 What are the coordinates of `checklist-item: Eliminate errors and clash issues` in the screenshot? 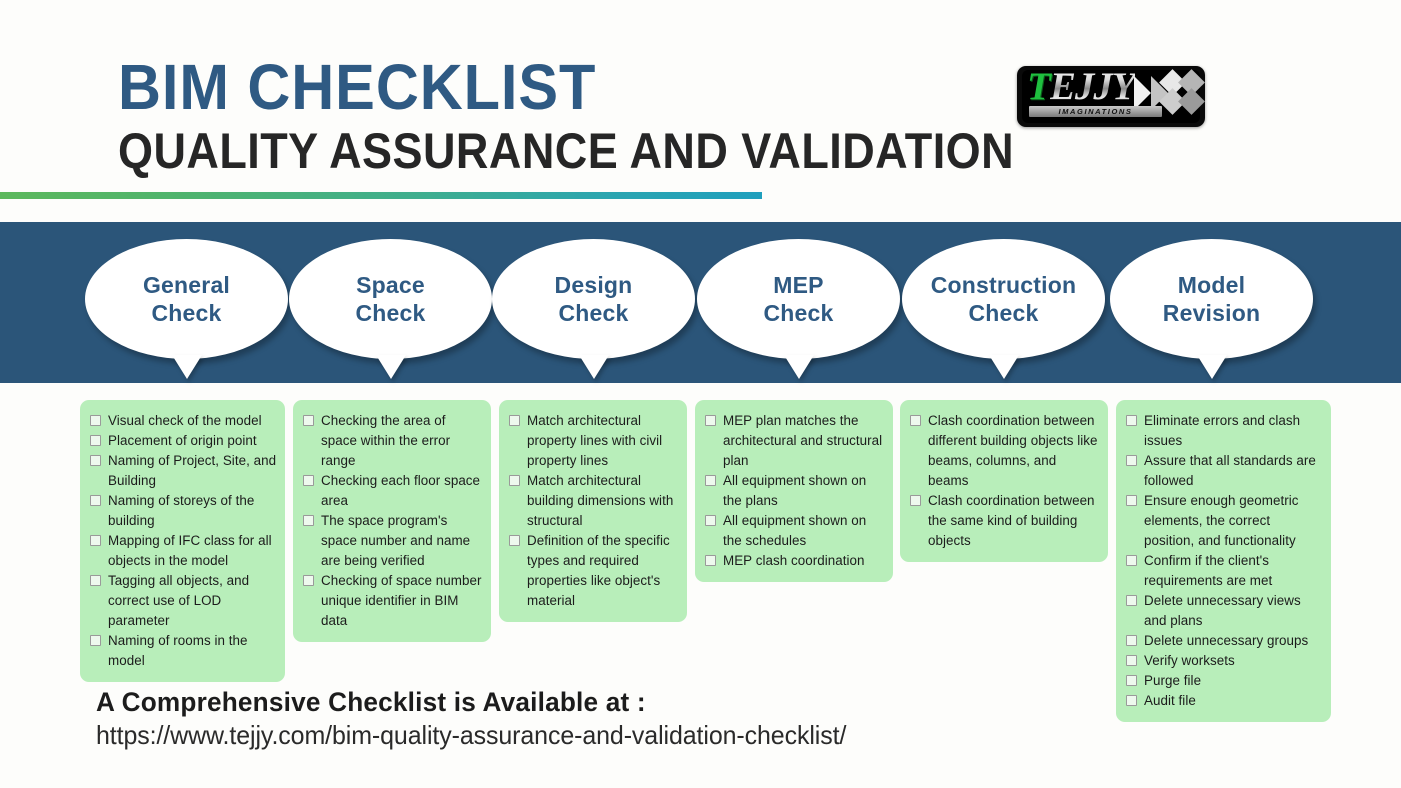 It's located at (1224, 431).